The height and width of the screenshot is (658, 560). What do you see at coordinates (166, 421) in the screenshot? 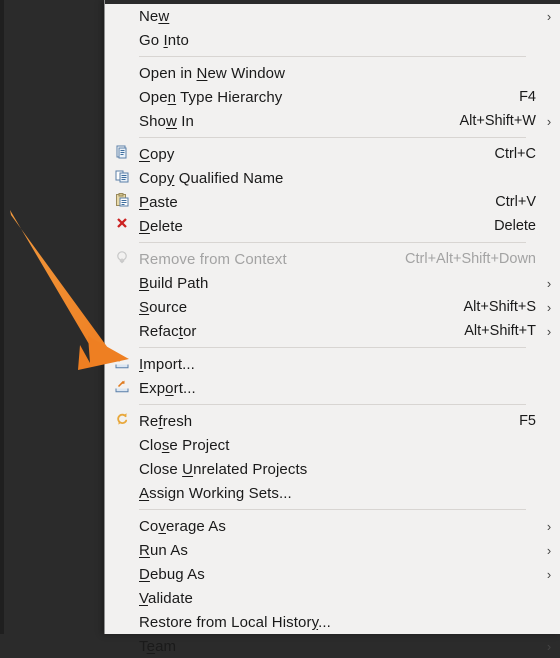
I see `menu-item-label: Refresh` at bounding box center [166, 421].